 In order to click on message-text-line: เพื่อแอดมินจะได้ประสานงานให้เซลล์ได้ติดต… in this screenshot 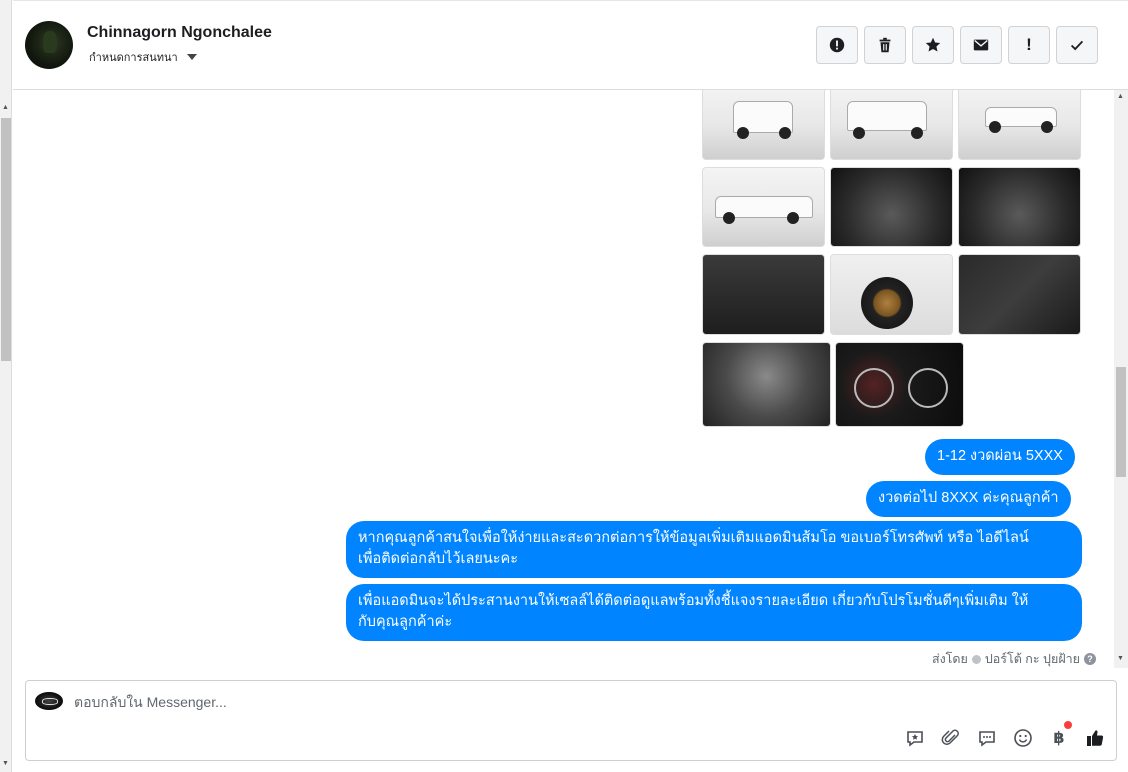, I will do `click(693, 601)`.